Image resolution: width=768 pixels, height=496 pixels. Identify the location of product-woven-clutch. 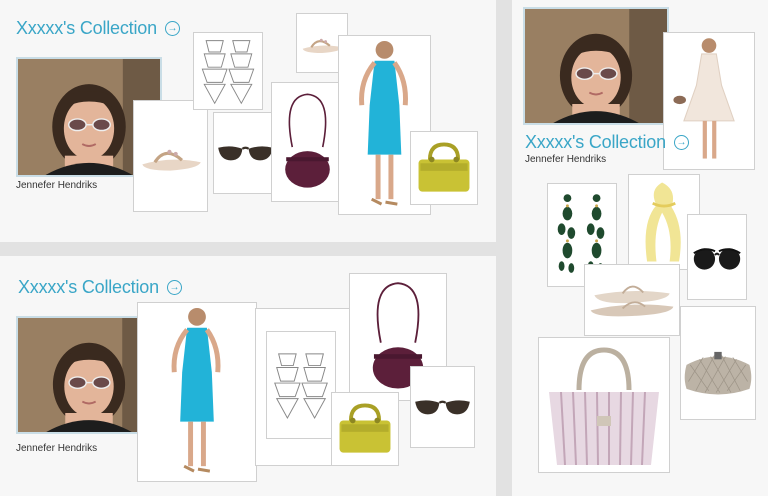
(718, 363).